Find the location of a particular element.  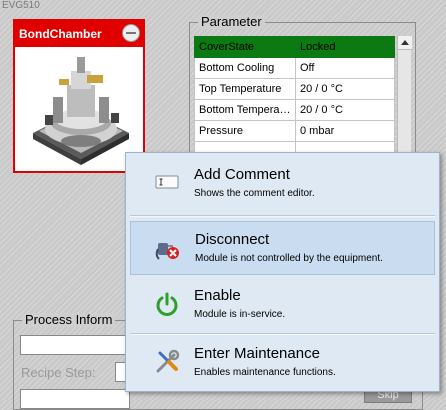

parameter-value: Off is located at coordinates (345, 68).